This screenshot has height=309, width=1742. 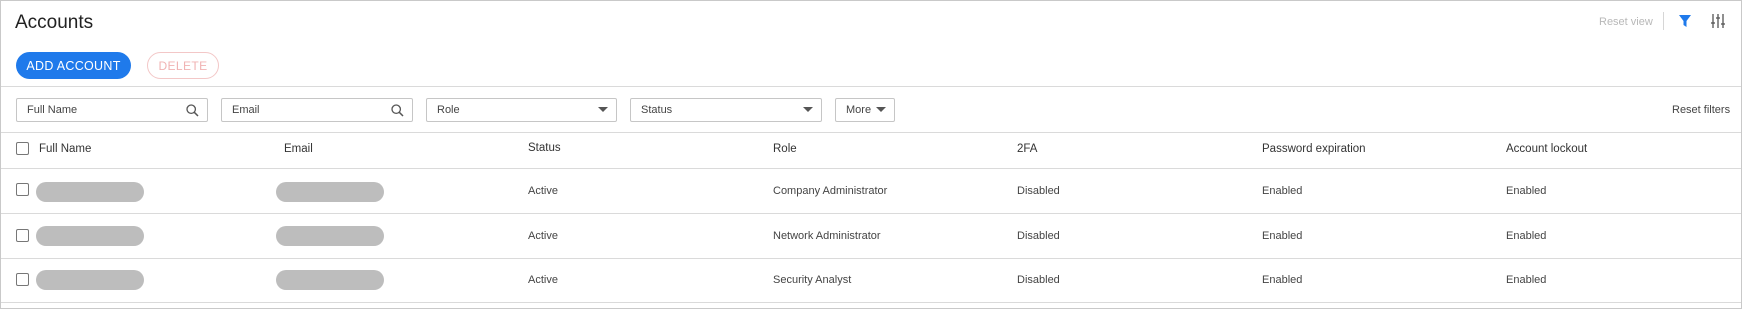 What do you see at coordinates (1701, 110) in the screenshot?
I see `reset-filters-link: Reset filters` at bounding box center [1701, 110].